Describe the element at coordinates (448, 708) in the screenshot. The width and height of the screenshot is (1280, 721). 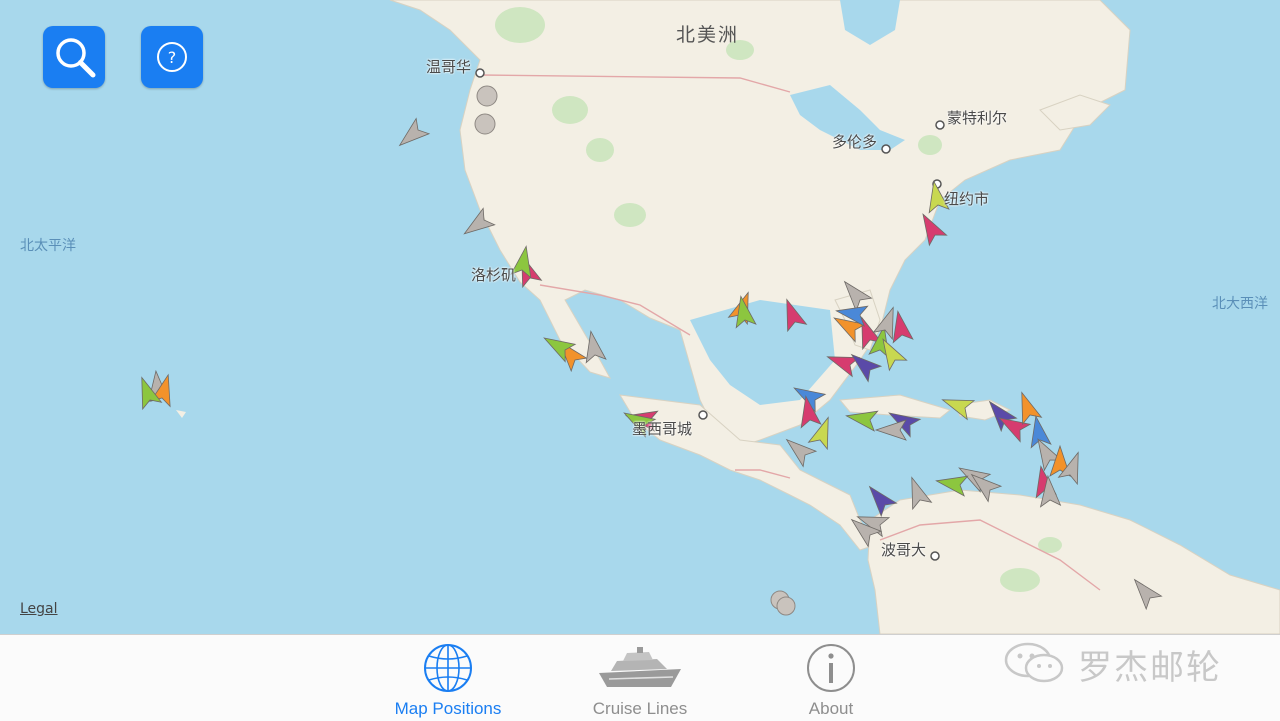
I see `tab-label: Map Positions` at that location.